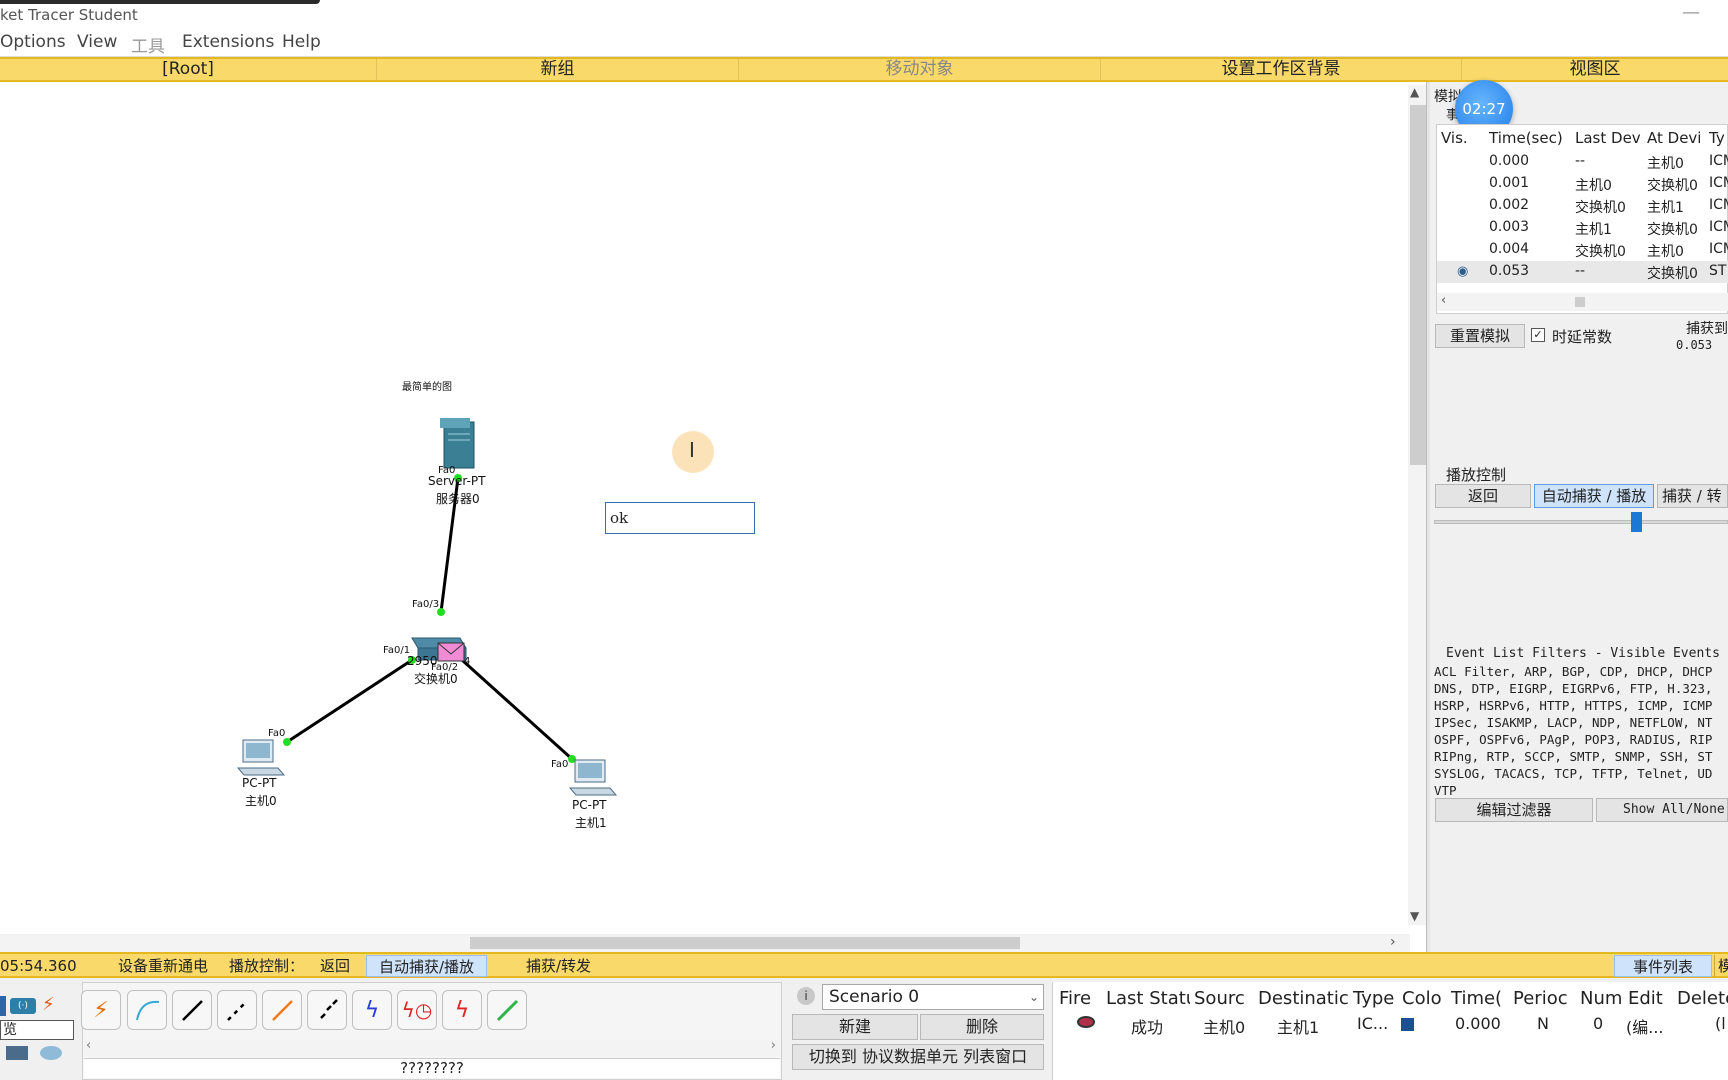 Image resolution: width=1728 pixels, height=1080 pixels. Describe the element at coordinates (148, 44) in the screenshot. I see `menu-tools: 工具` at that location.